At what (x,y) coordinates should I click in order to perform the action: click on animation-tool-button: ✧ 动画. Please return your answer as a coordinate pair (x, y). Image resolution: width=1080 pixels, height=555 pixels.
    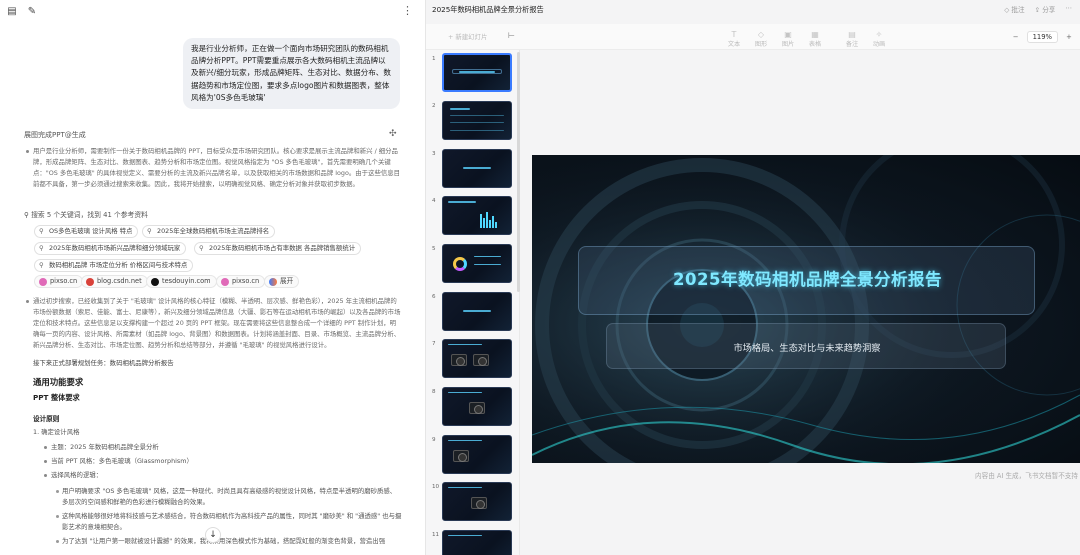
    Looking at the image, I should click on (879, 39).